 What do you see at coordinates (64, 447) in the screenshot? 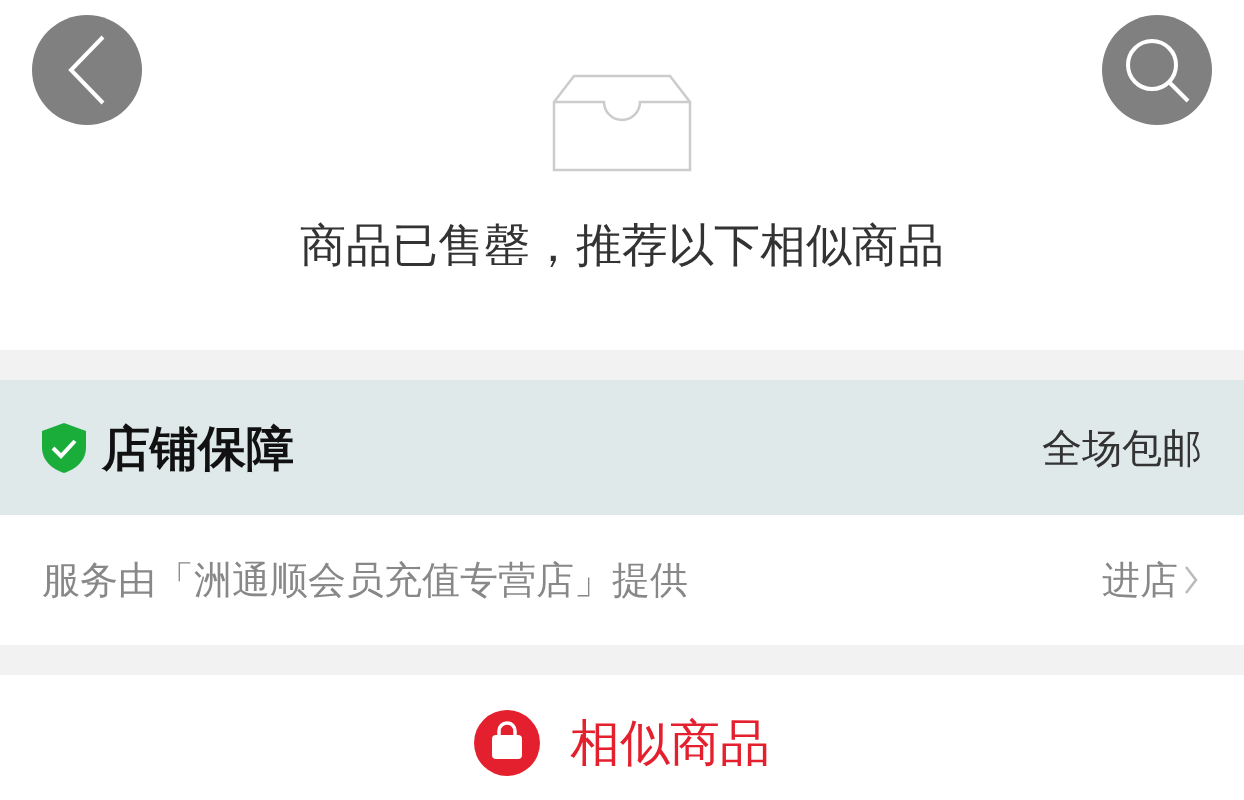
I see `shield-check-icon` at bounding box center [64, 447].